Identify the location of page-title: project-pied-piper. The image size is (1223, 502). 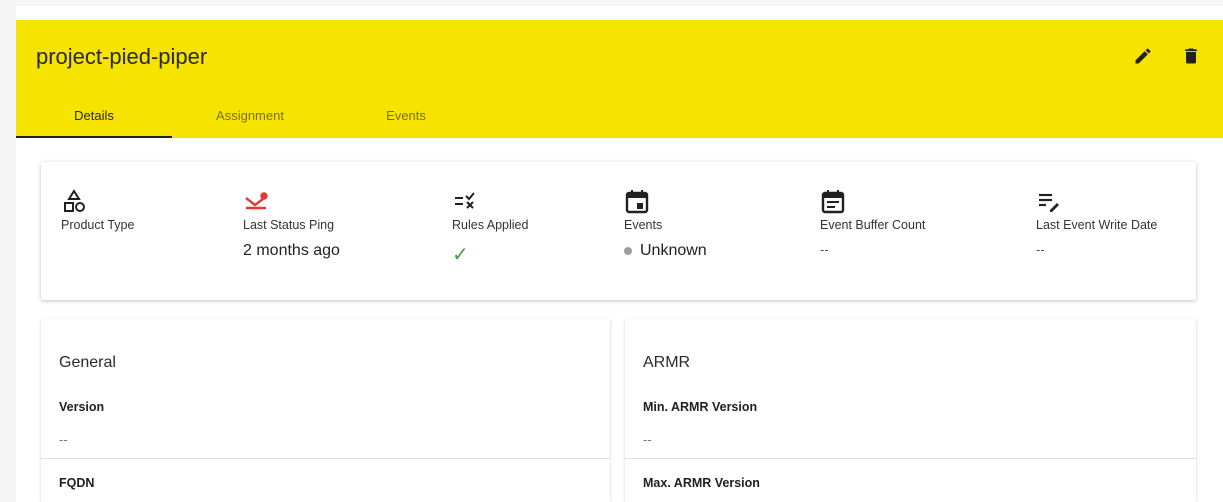
(122, 56).